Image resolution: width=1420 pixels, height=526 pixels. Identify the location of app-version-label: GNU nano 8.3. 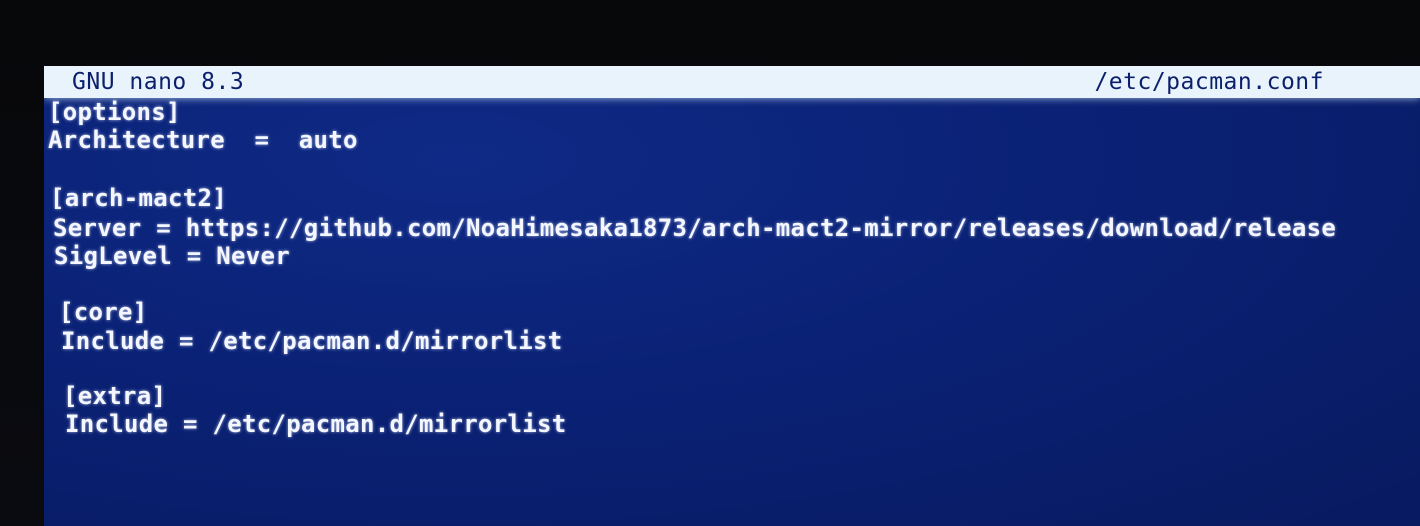
(158, 82).